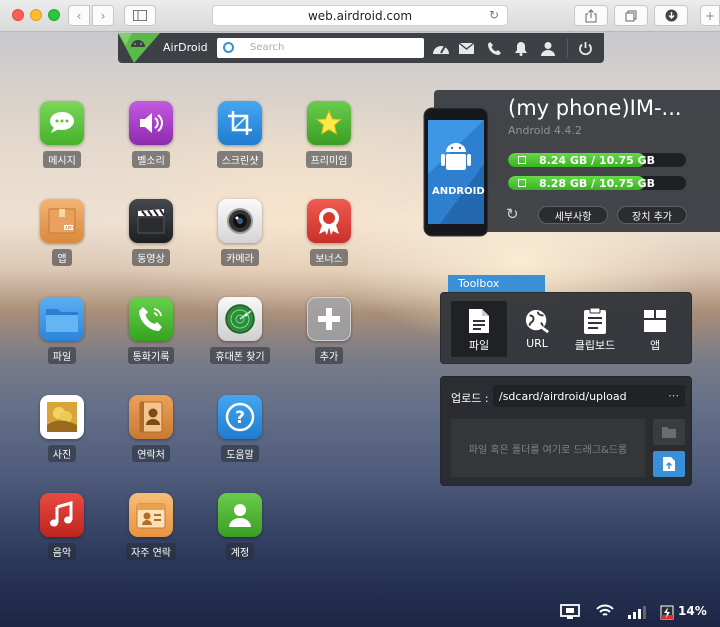  What do you see at coordinates (329, 257) in the screenshot?
I see `app-label: 보너스` at bounding box center [329, 257].